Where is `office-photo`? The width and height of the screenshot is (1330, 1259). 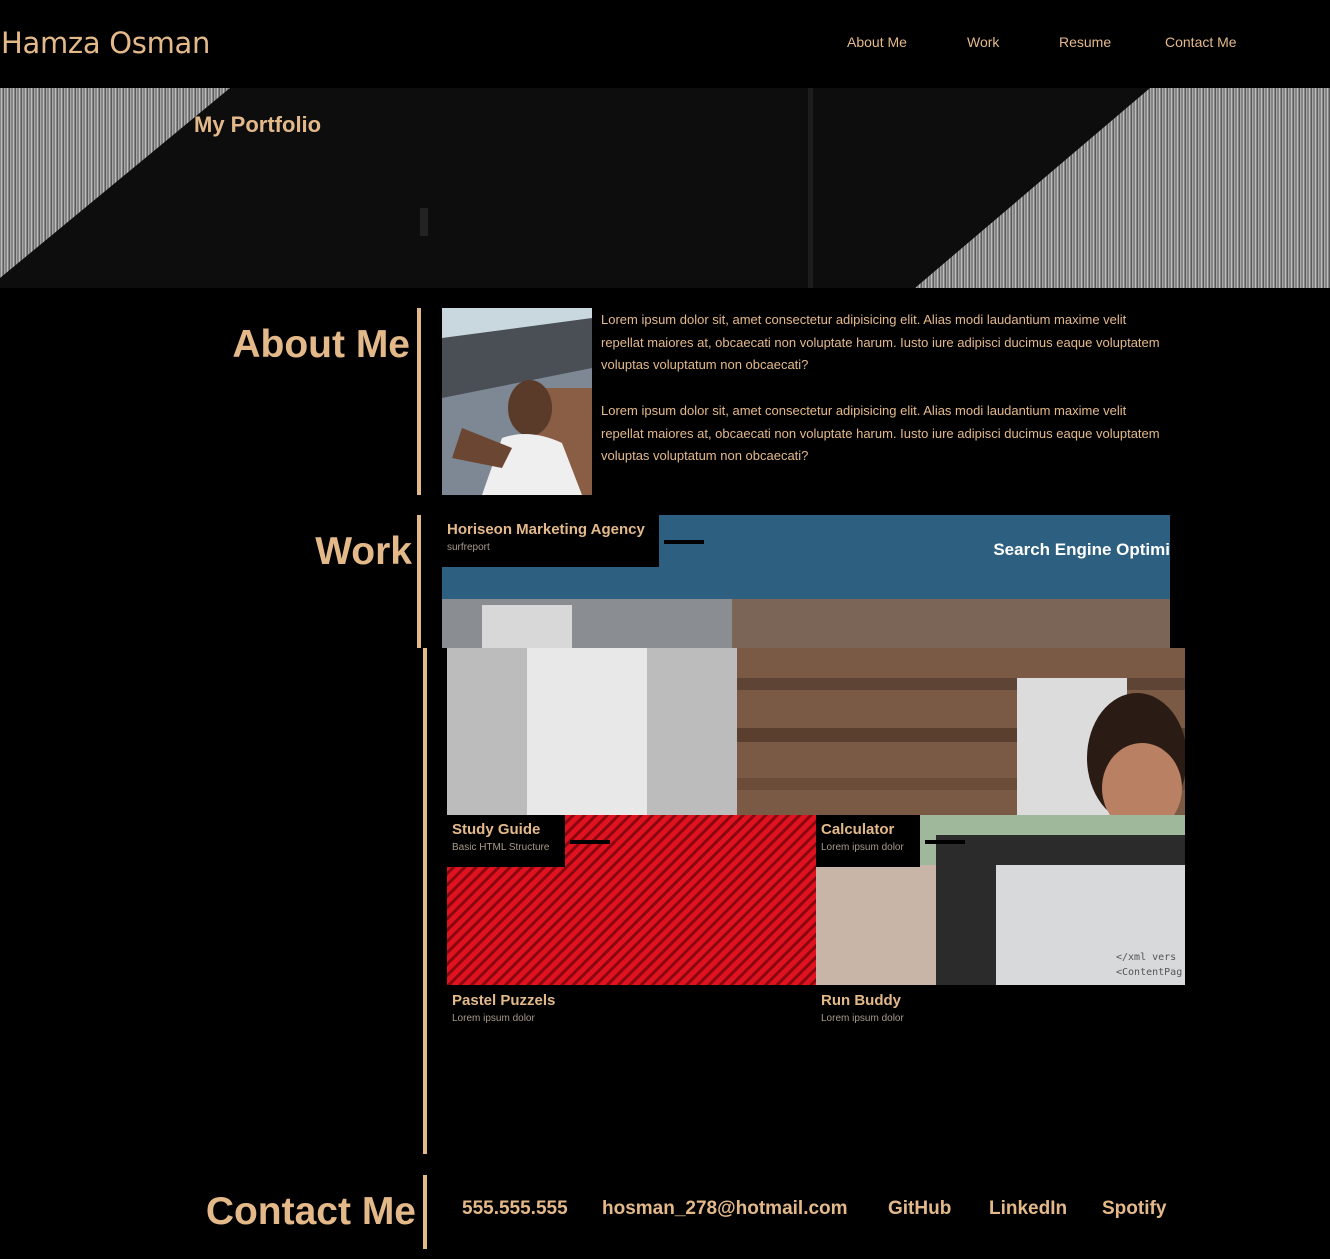
office-photo is located at coordinates (816, 731).